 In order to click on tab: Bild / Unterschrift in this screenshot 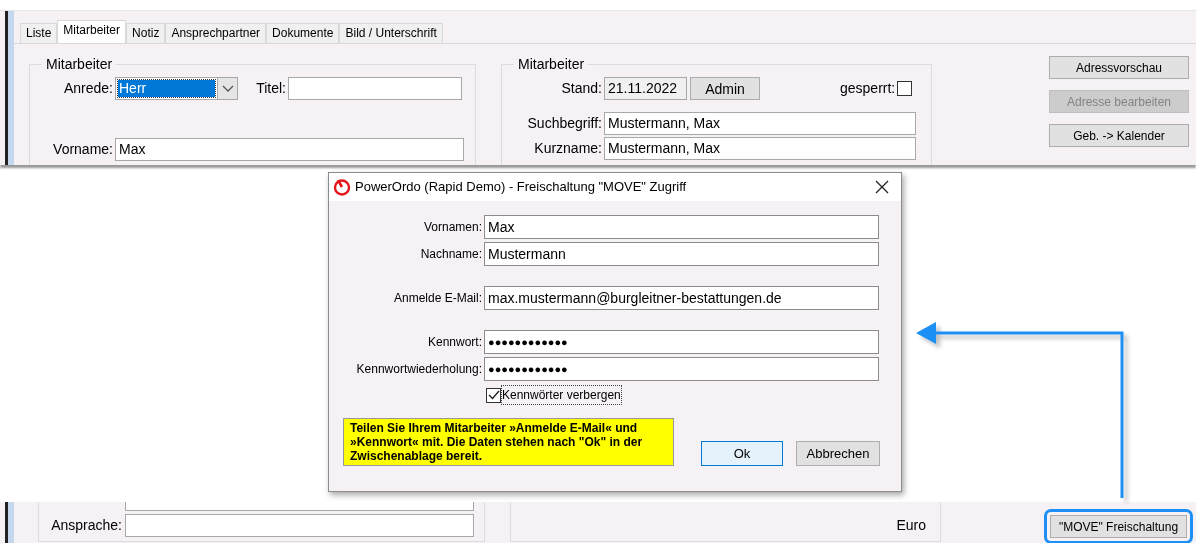, I will do `click(391, 33)`.